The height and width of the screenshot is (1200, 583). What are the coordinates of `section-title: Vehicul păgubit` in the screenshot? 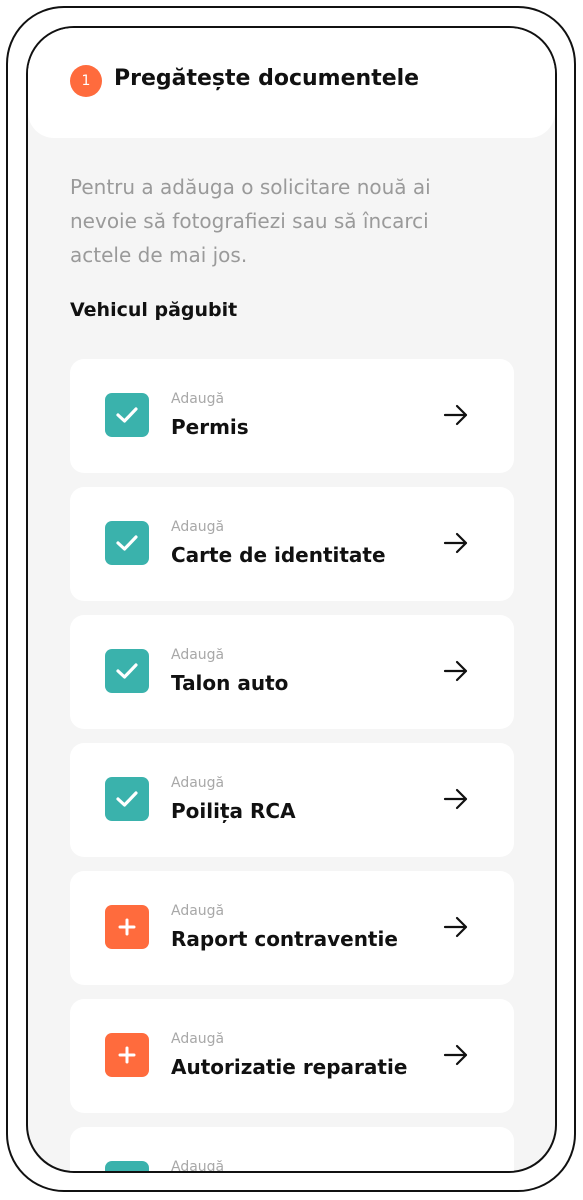 It's located at (154, 310).